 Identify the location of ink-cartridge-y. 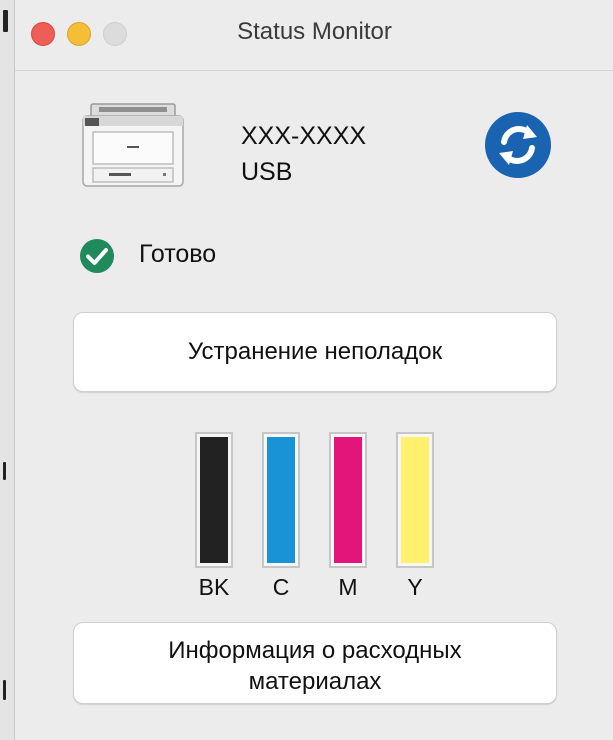
(415, 500).